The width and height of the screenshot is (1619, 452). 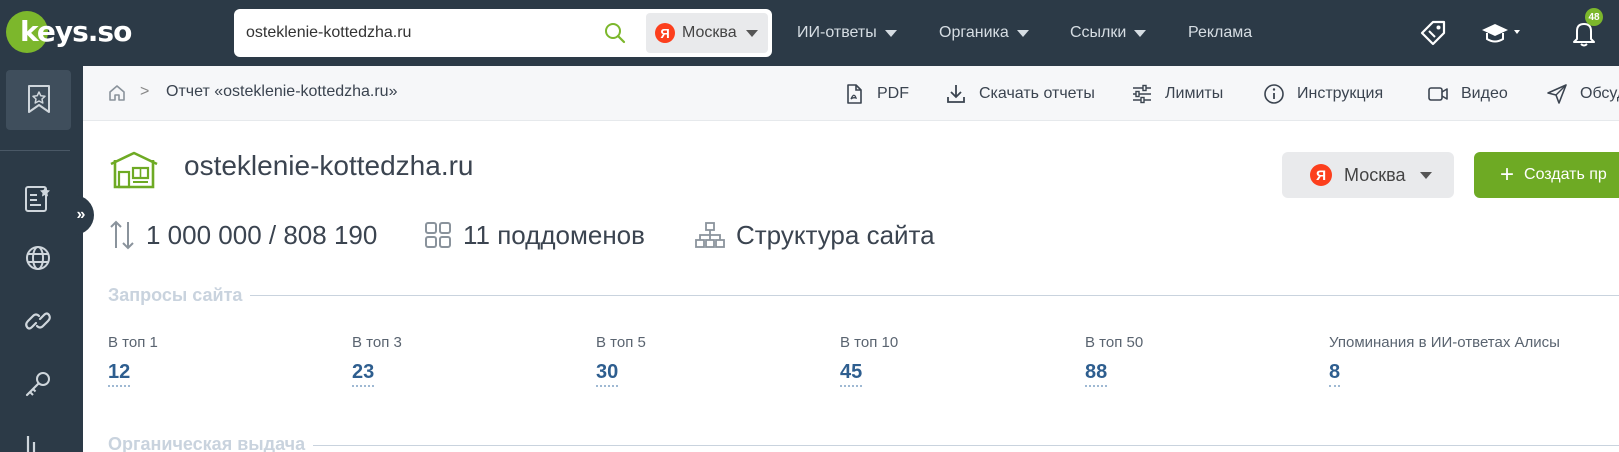 I want to click on left-sidebar: », so click(x=47, y=259).